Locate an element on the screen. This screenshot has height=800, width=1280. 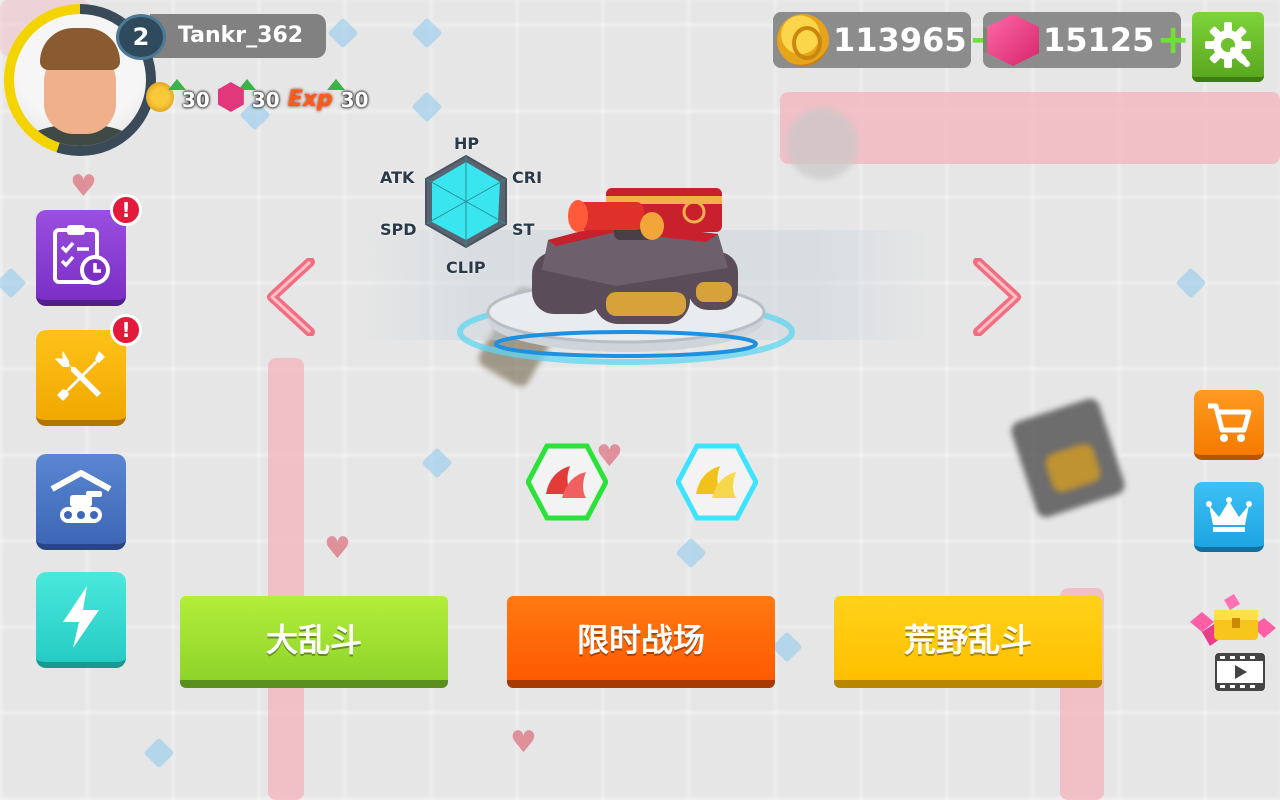
gear-icon is located at coordinates (1228, 44).